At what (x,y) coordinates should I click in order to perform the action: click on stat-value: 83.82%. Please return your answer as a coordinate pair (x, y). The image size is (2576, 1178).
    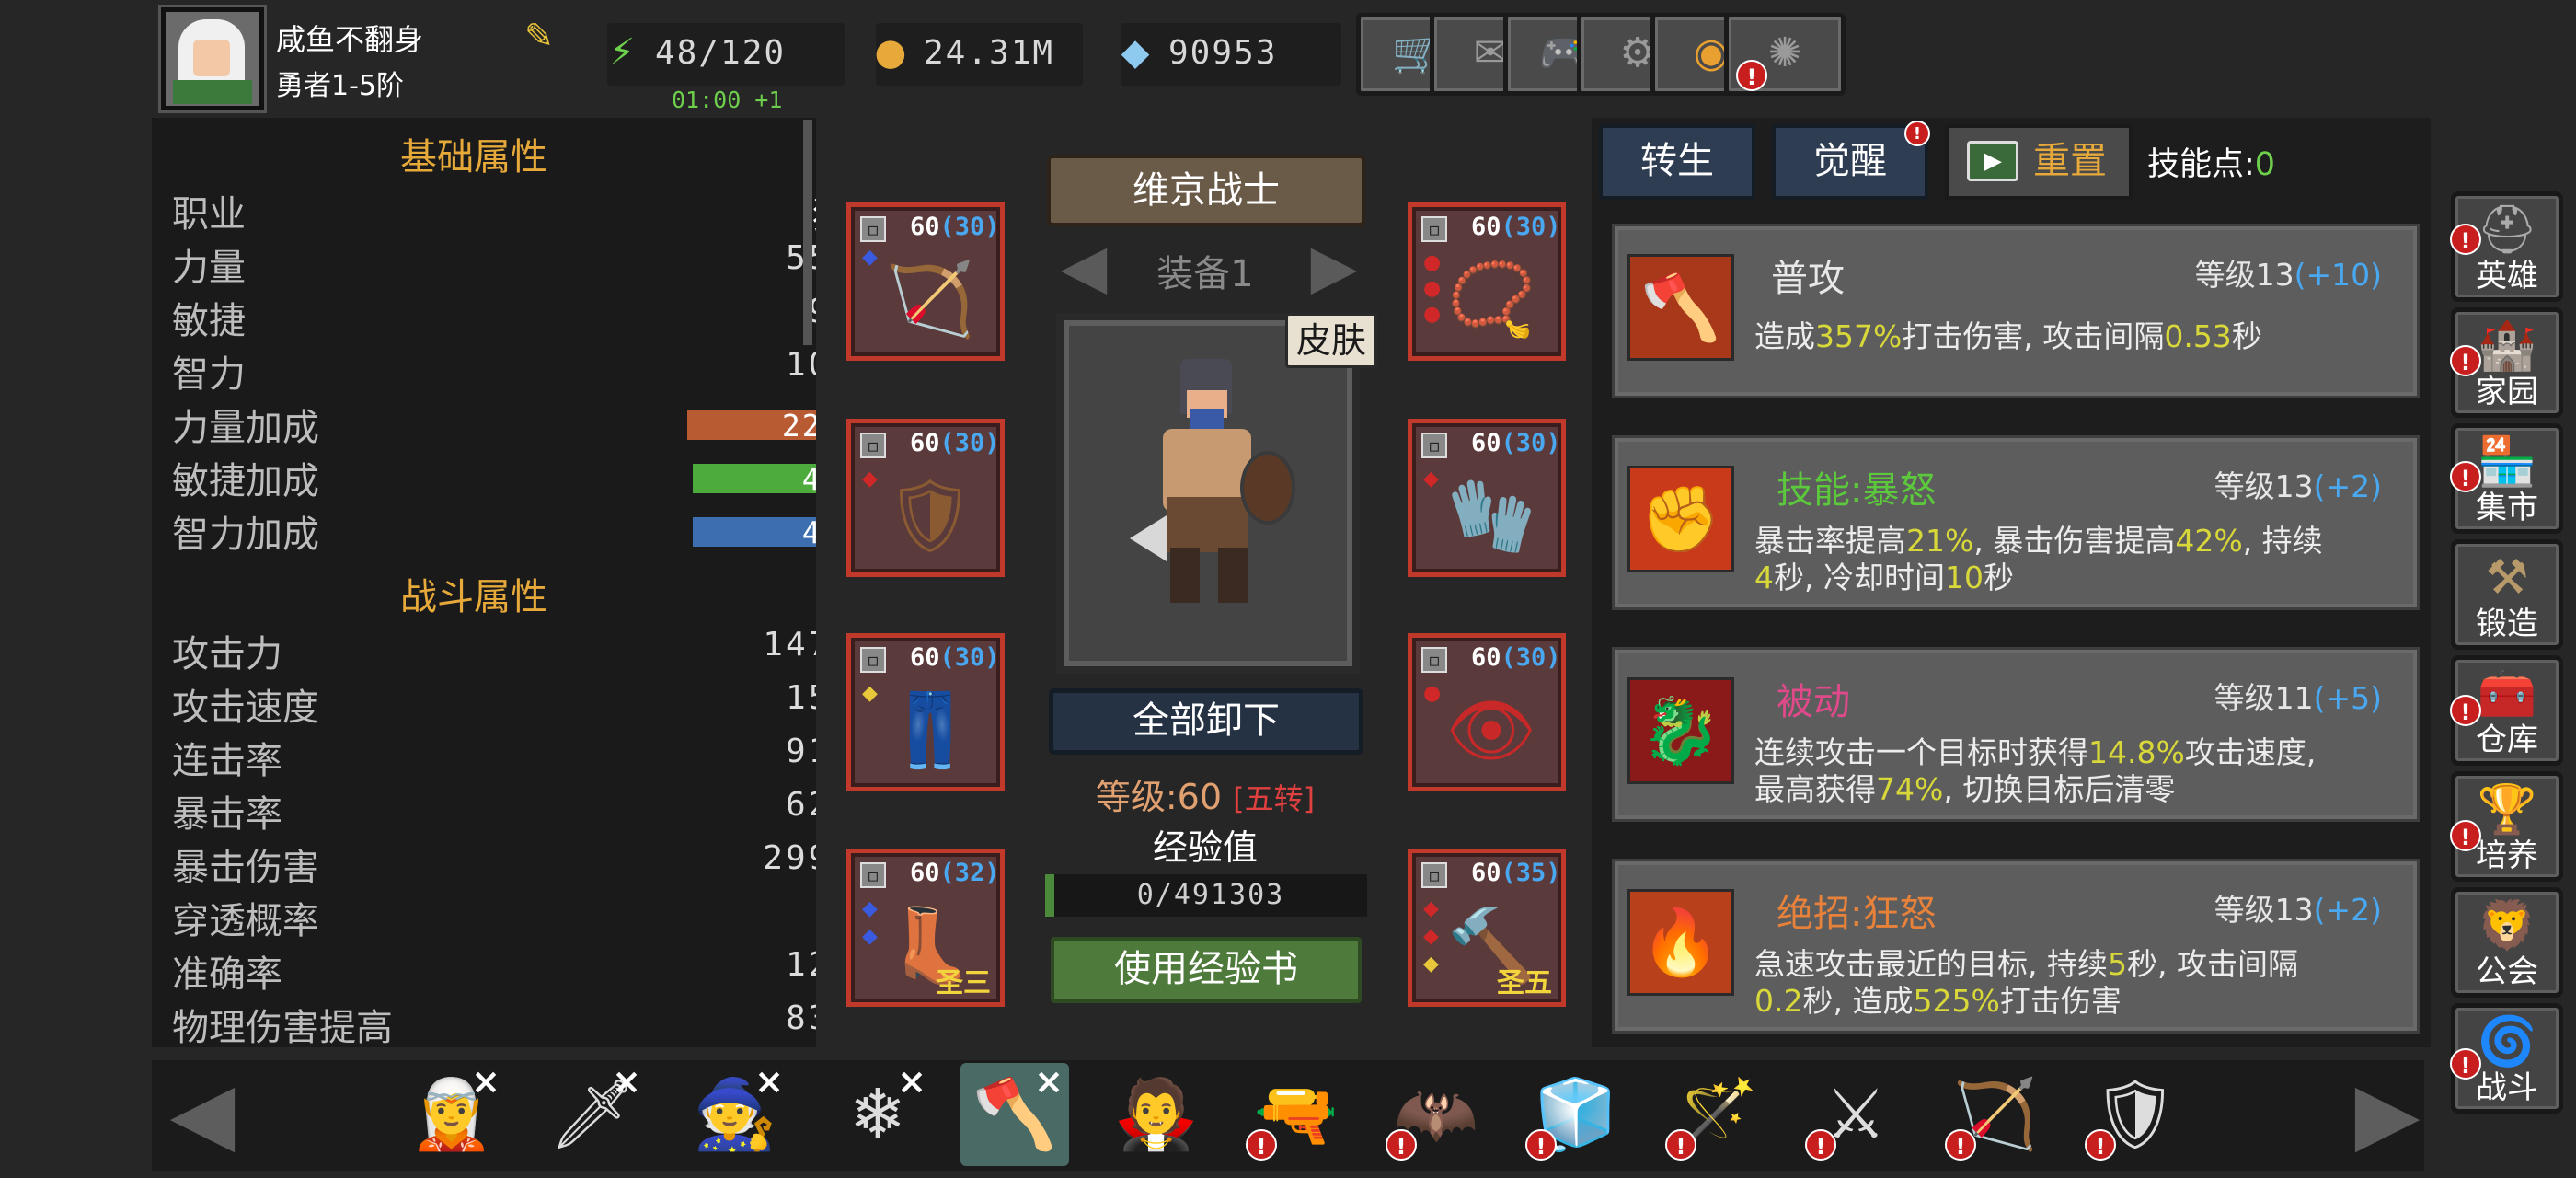
    Looking at the image, I should click on (800, 1018).